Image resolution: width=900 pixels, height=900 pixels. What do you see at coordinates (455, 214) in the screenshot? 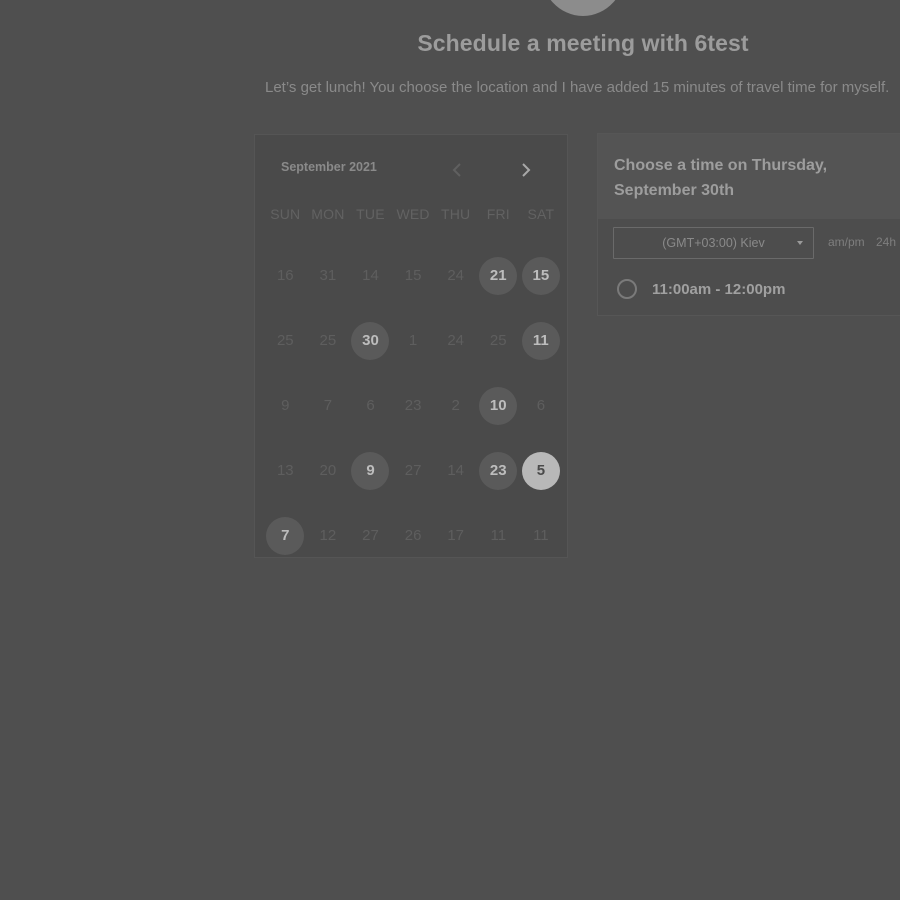
I see `weekday-label: THU` at bounding box center [455, 214].